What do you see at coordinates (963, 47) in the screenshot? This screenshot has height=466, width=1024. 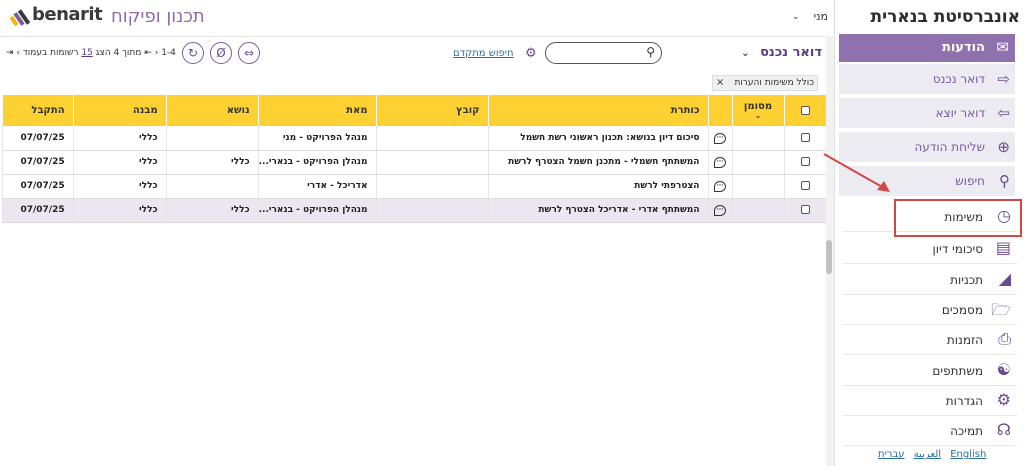 I see `sidebar-item-label: הודעות` at bounding box center [963, 47].